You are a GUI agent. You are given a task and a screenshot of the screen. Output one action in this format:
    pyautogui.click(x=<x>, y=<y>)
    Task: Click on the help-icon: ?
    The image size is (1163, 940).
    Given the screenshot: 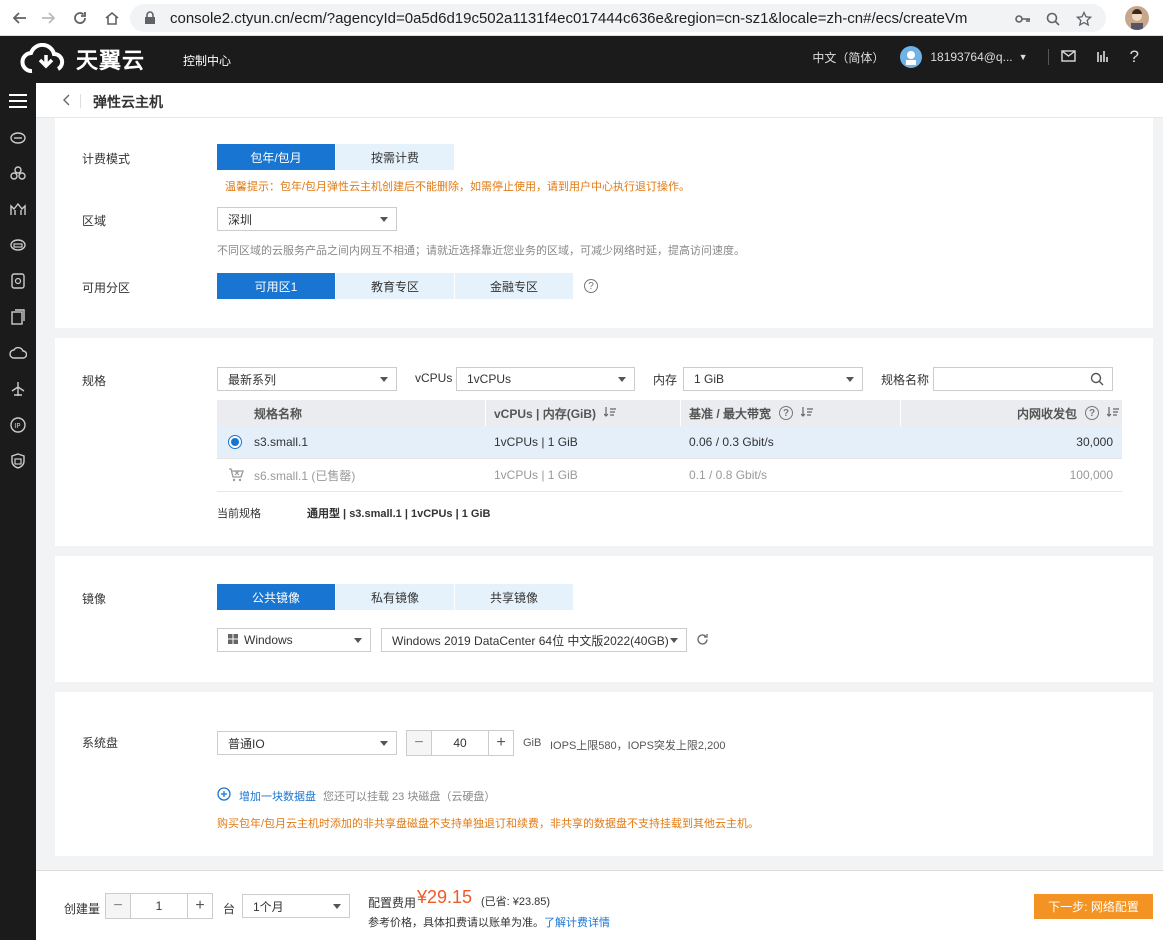 What is the action you would take?
    pyautogui.click(x=1134, y=57)
    